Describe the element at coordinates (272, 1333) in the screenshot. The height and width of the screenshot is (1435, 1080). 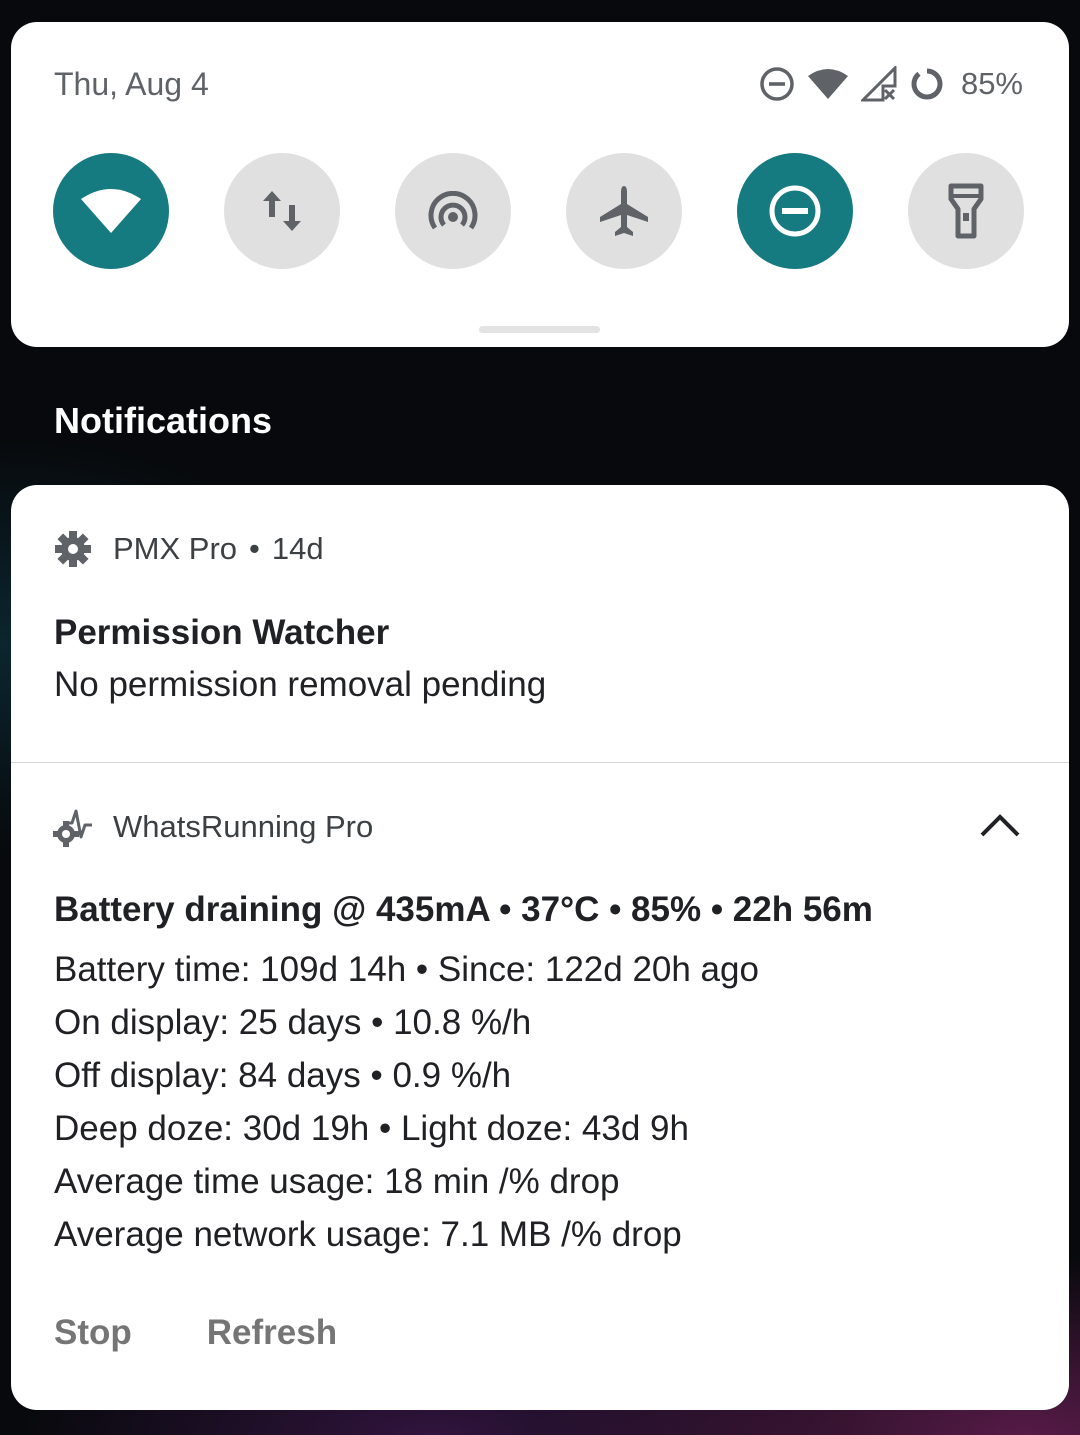
I see `refresh-button: Refresh` at that location.